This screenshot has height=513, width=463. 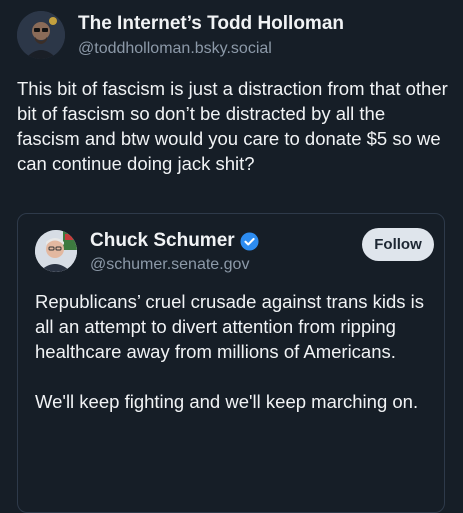 I want to click on author-handle: @toddholloman.bsky.social, so click(x=175, y=49).